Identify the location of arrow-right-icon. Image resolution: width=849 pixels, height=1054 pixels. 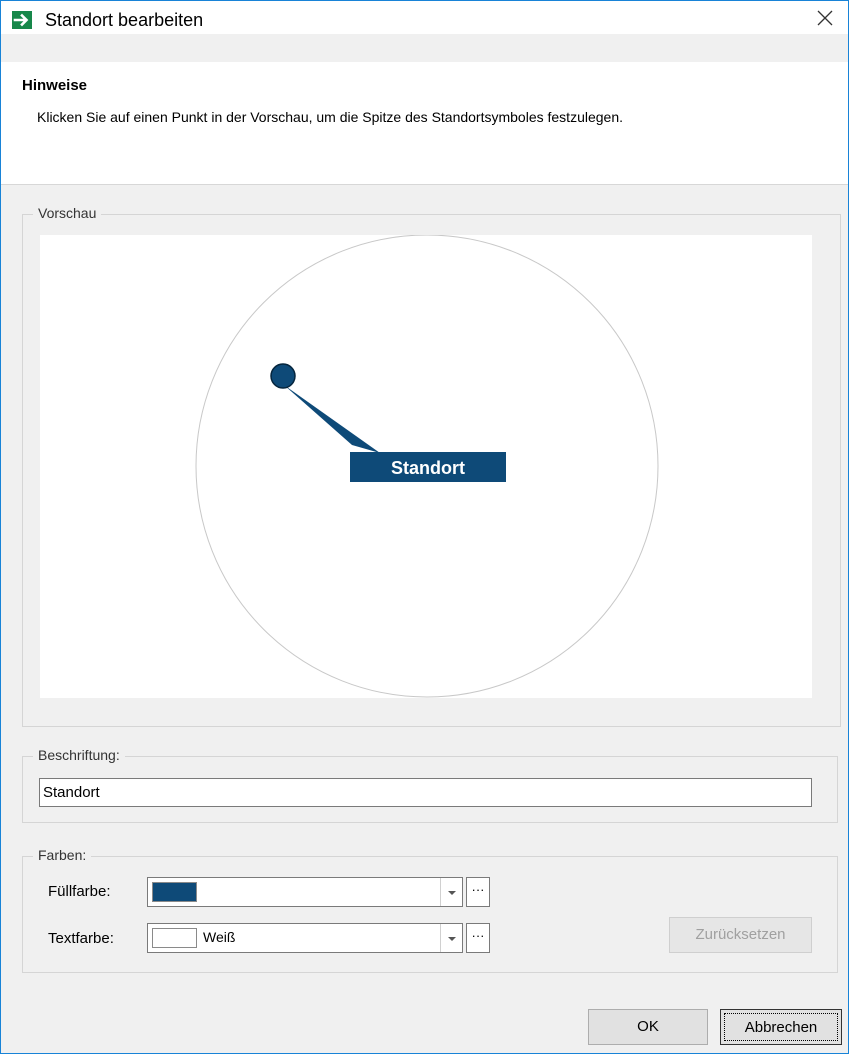
(22, 20).